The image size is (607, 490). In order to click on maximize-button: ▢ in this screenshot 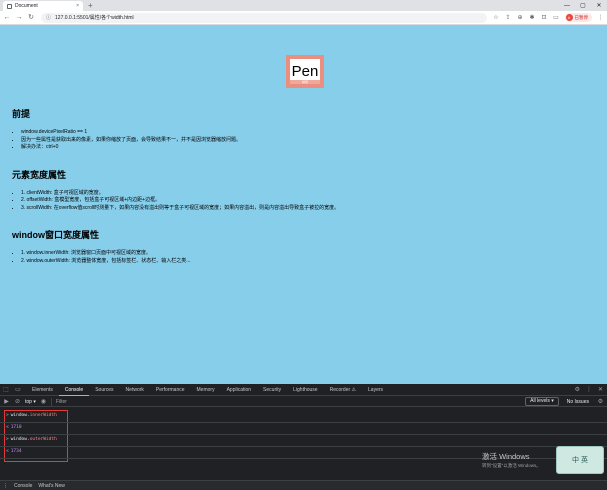, I will do `click(583, 5)`.